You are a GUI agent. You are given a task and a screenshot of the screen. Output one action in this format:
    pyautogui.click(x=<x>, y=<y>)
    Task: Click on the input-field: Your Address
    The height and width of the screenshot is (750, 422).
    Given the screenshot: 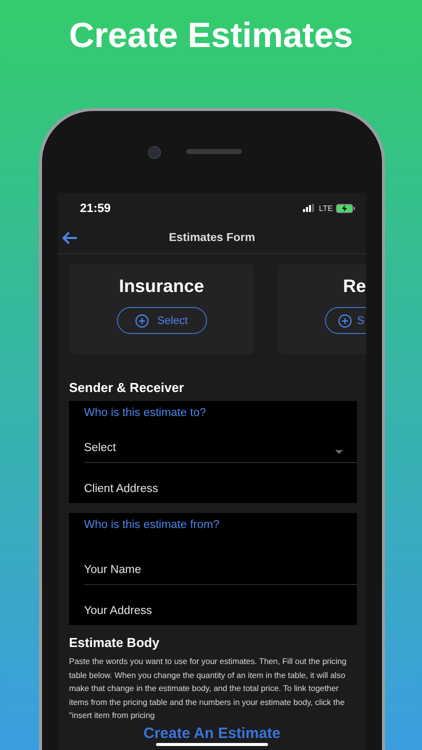 What is the action you would take?
    pyautogui.click(x=220, y=605)
    